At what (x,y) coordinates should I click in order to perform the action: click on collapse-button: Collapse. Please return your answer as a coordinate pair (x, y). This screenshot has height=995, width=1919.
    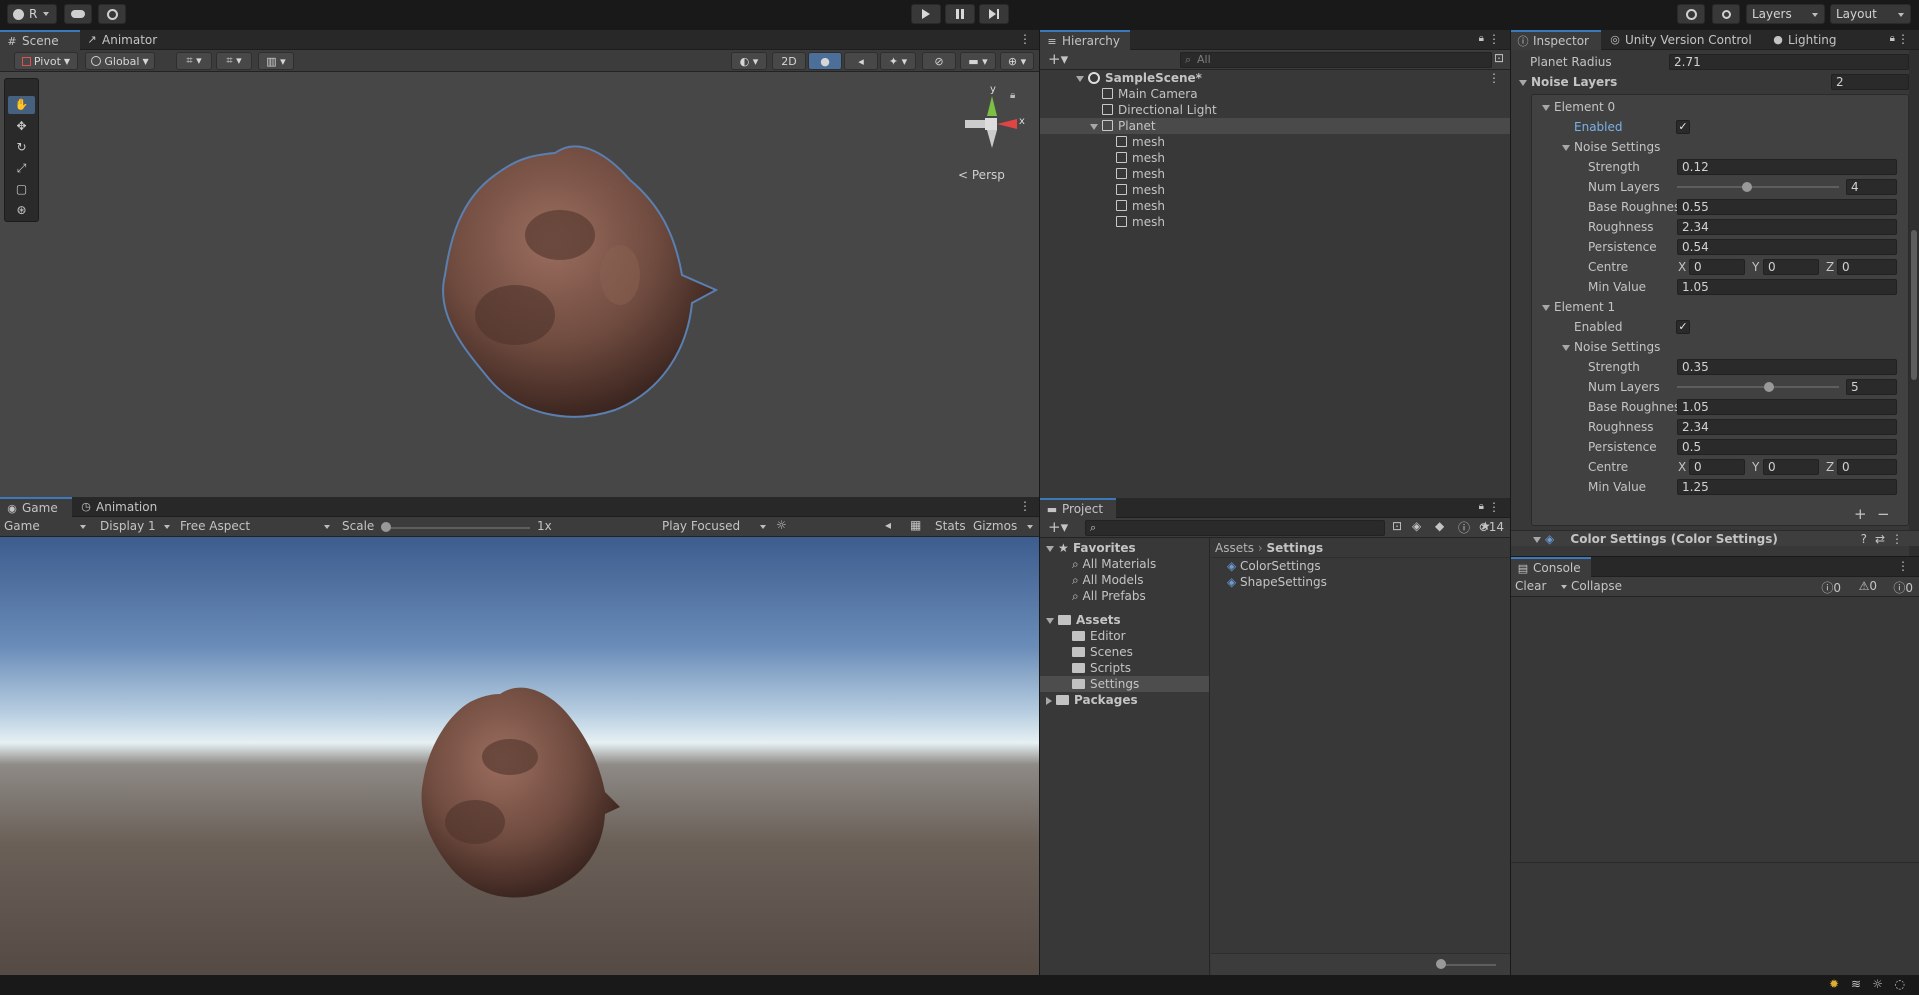
    Looking at the image, I should click on (1596, 586).